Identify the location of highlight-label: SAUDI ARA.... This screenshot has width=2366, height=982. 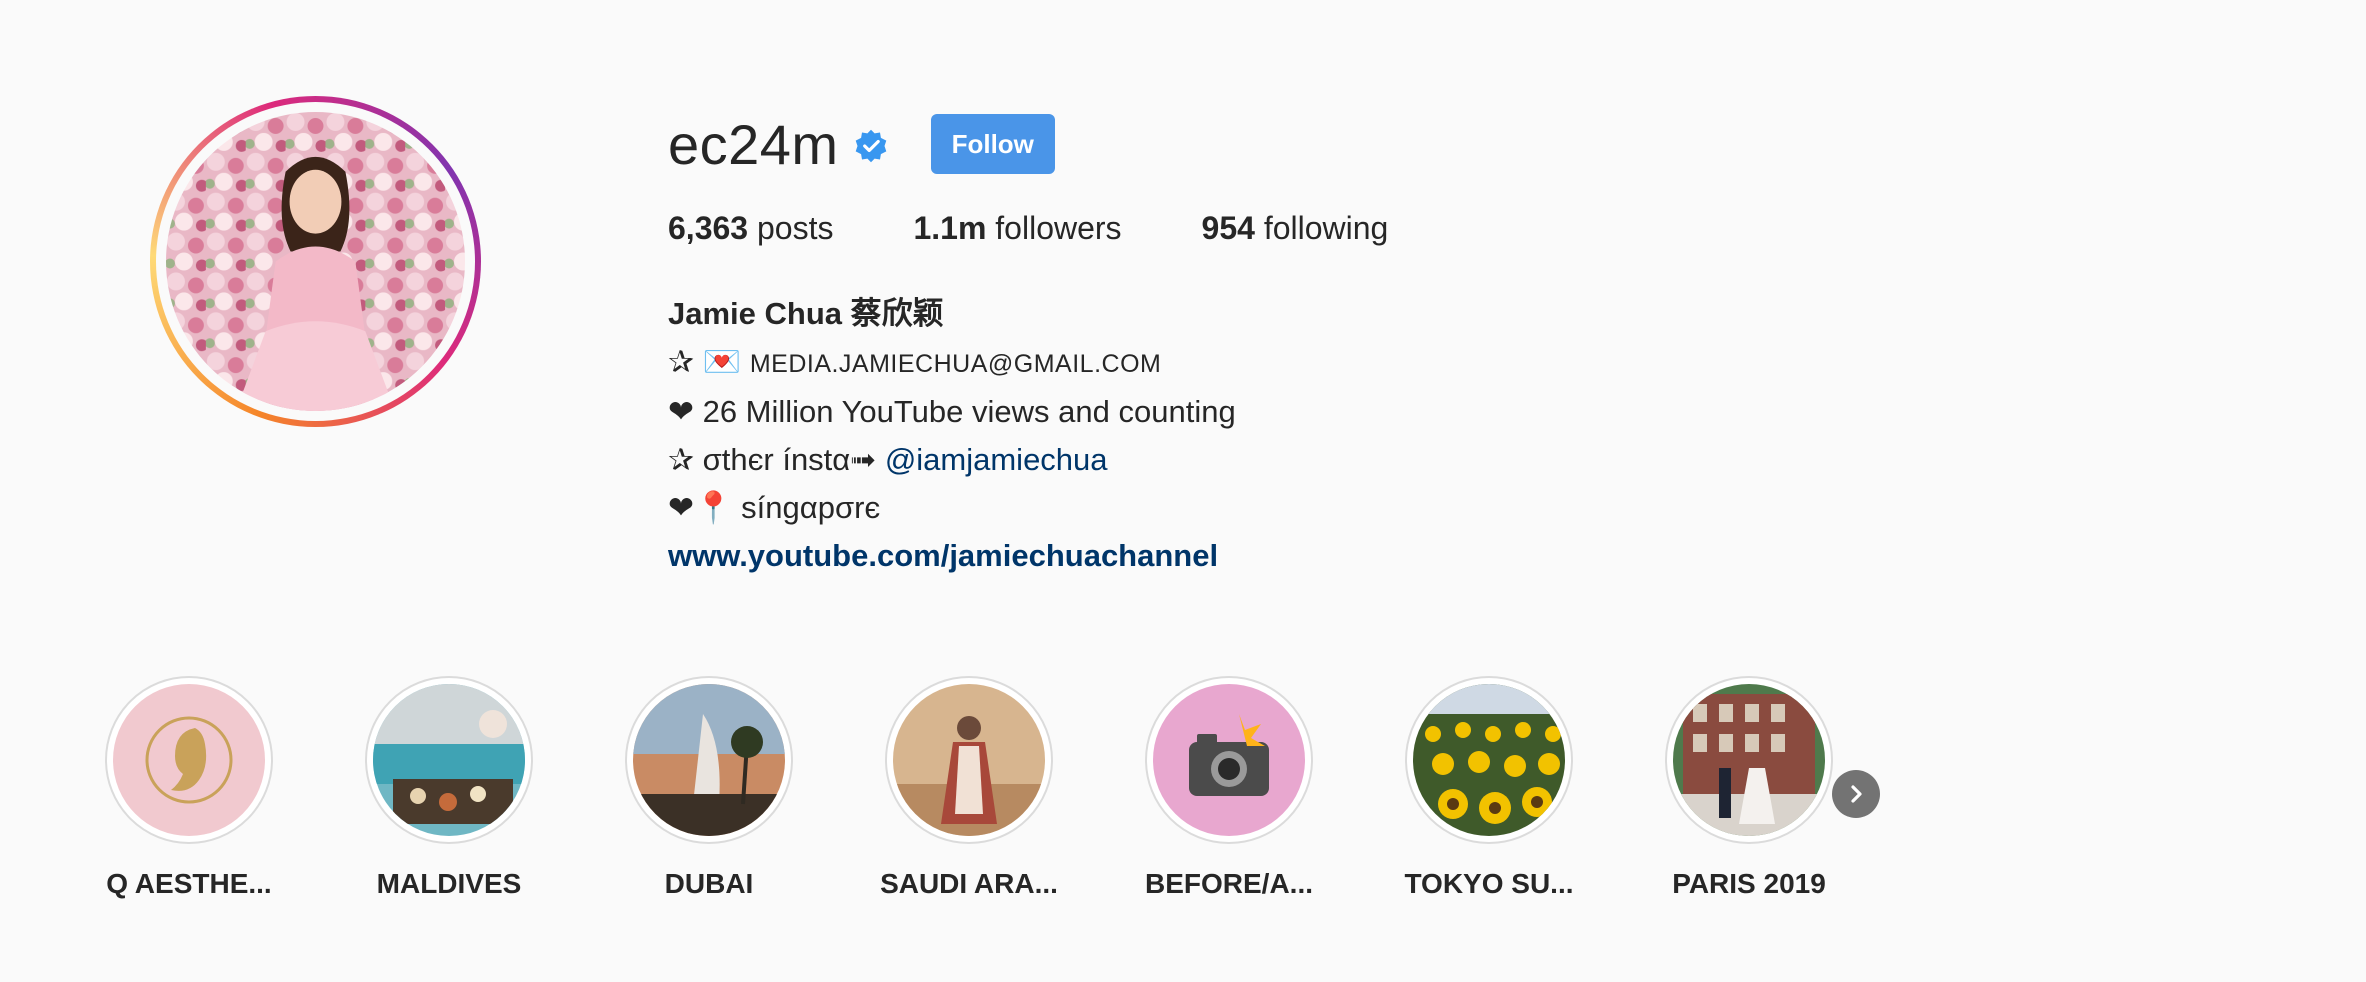
(969, 883).